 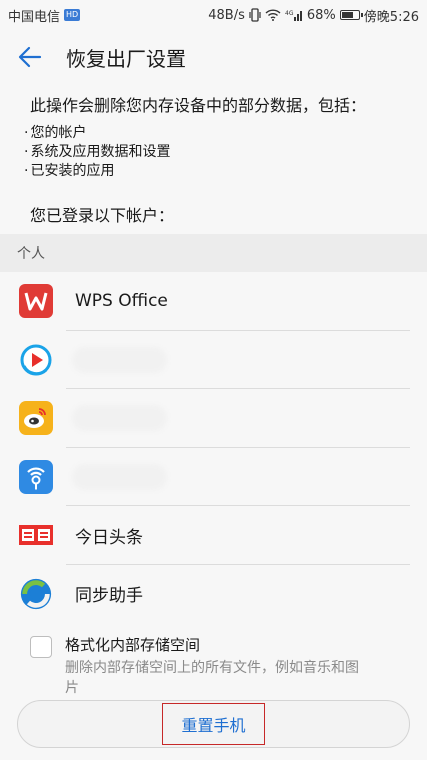 I want to click on battery-fill, so click(x=347, y=15).